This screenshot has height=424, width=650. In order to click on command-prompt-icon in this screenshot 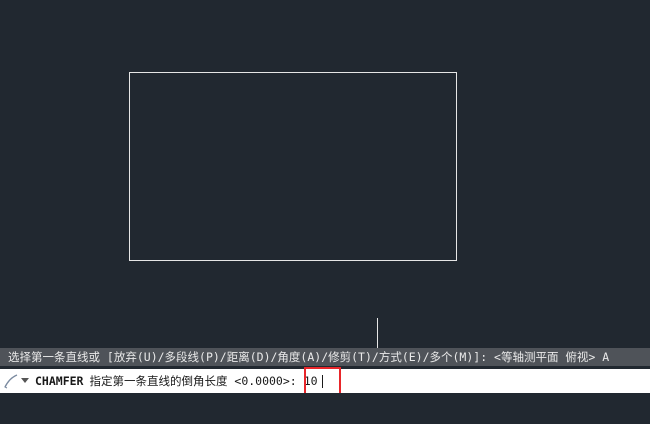, I will do `click(11, 381)`.